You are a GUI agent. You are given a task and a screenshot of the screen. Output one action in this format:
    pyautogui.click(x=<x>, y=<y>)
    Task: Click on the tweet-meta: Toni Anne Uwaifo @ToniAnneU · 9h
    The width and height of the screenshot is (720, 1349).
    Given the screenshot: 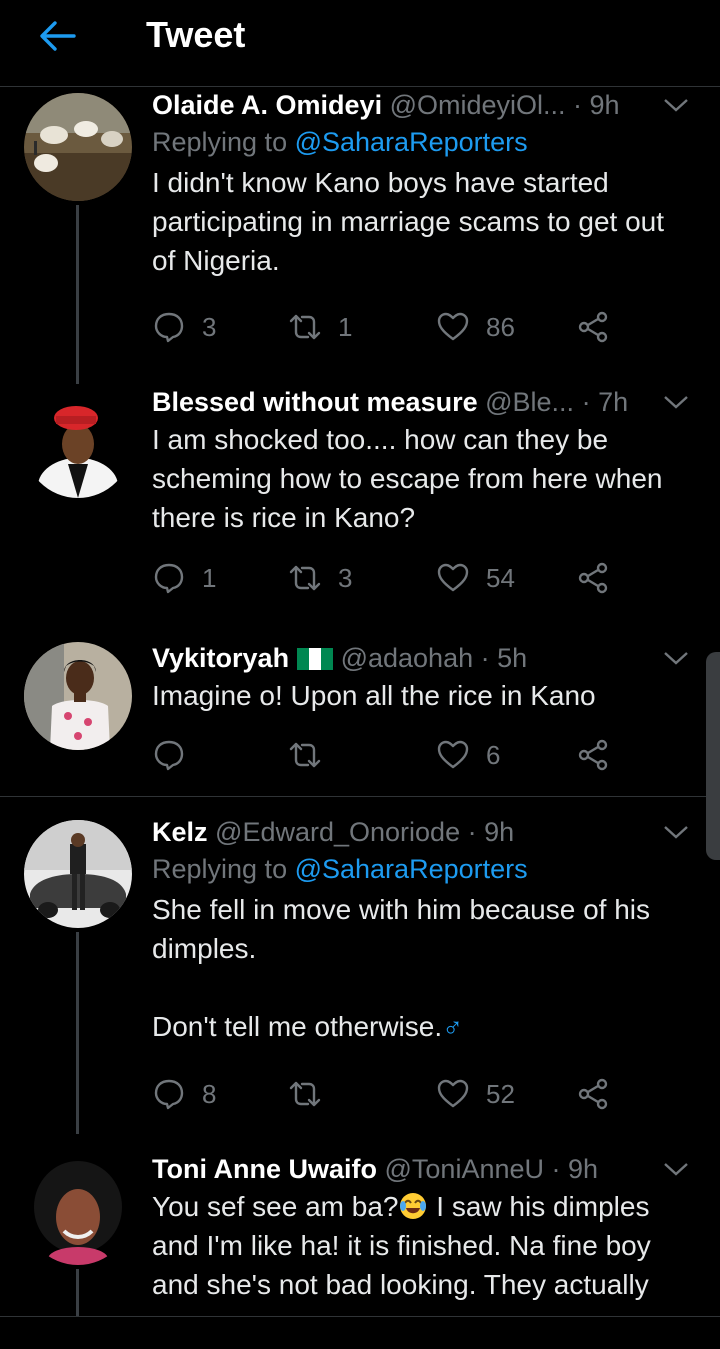 What is the action you would take?
    pyautogui.click(x=421, y=1169)
    